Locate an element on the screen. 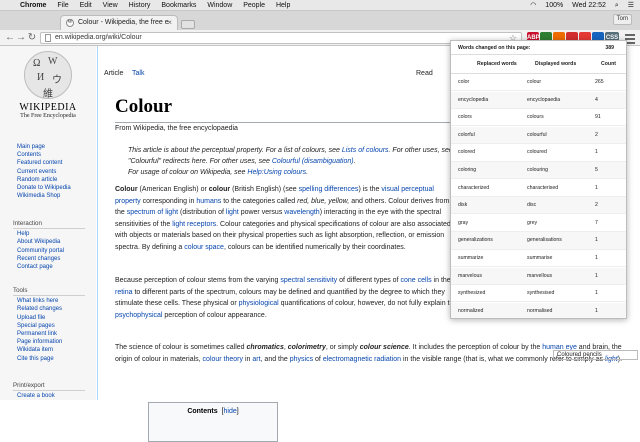 Image resolution: width=640 pixels, height=442 pixels. article-link: spectral sensitivity is located at coordinates (308, 280).